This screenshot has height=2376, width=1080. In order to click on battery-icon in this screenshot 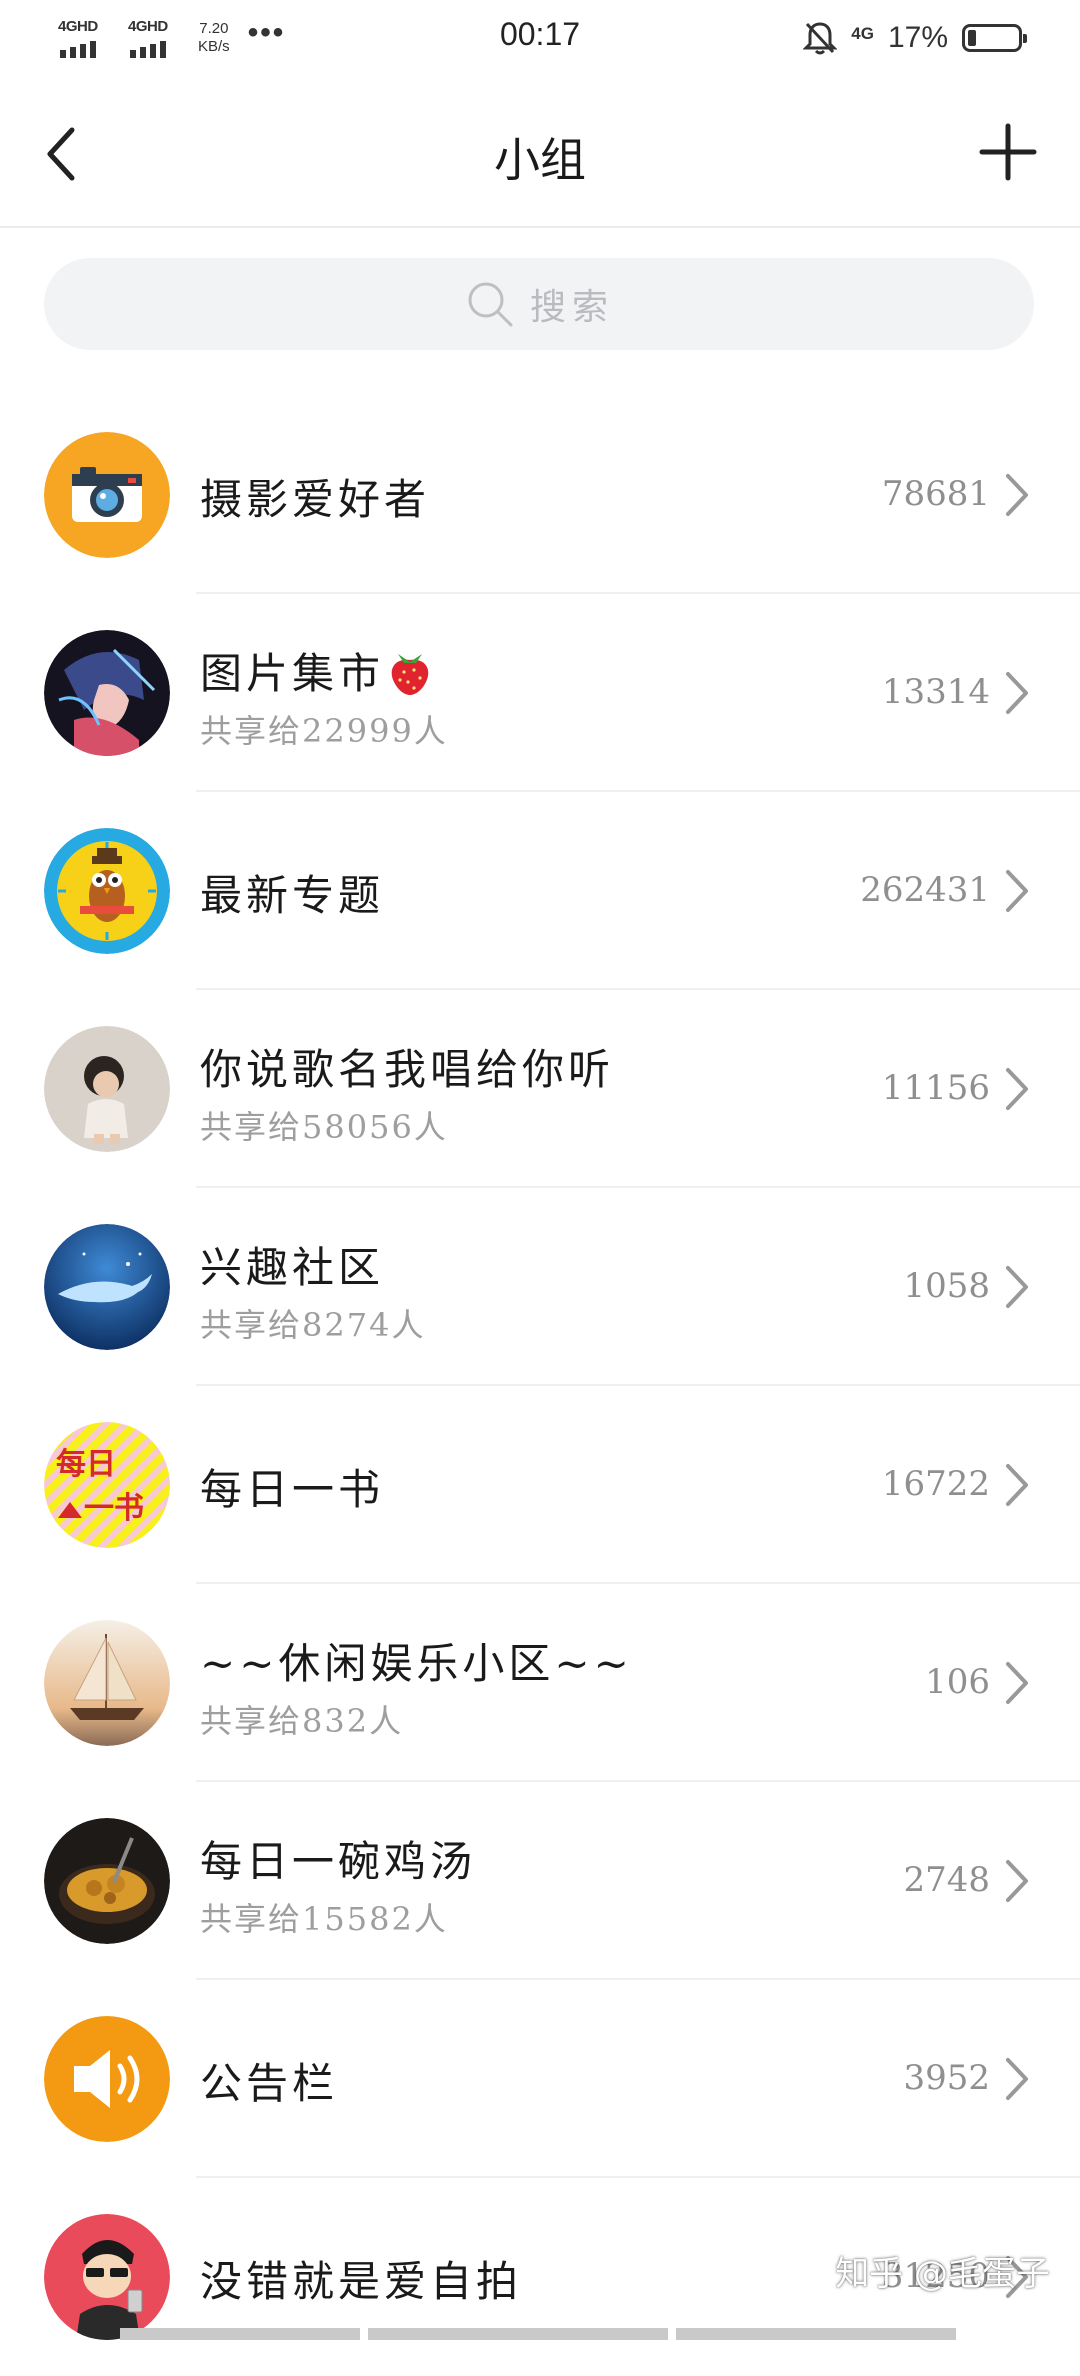, I will do `click(994, 38)`.